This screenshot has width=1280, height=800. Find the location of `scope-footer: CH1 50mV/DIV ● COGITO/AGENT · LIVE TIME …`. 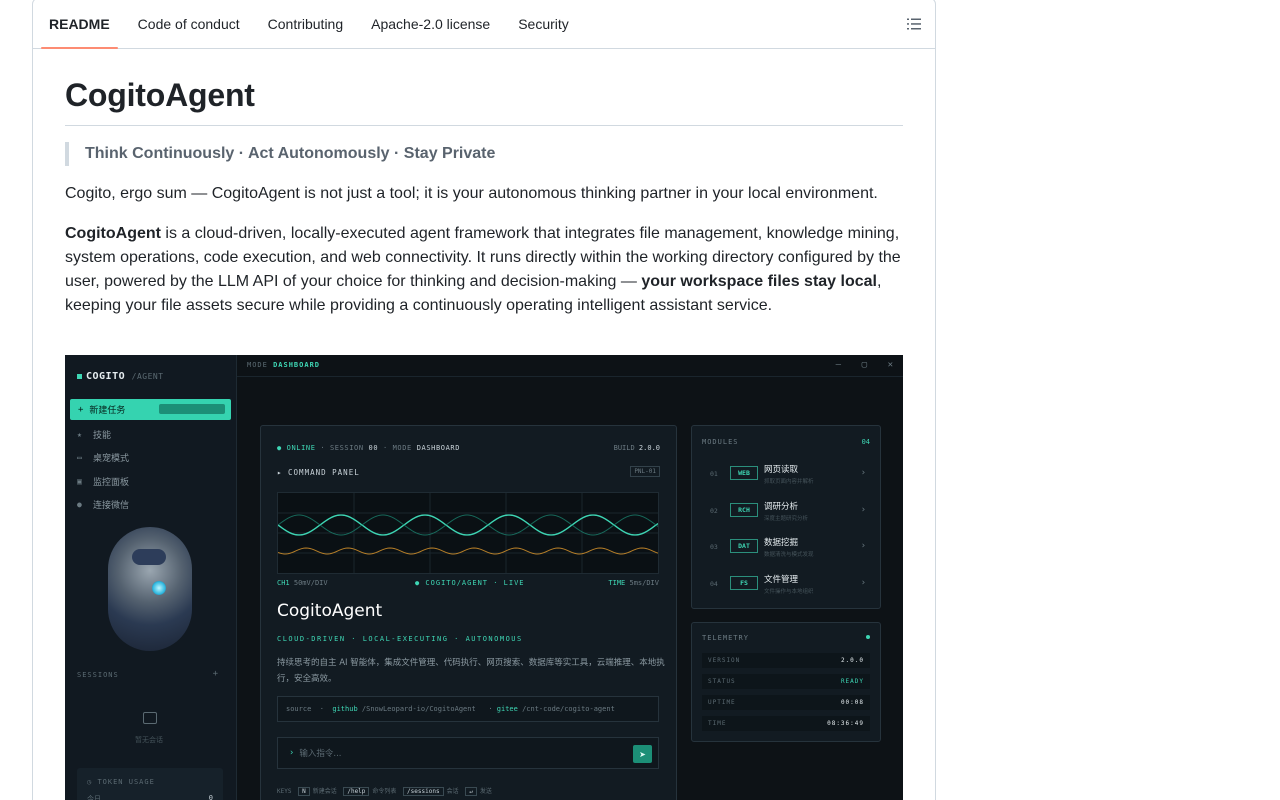

scope-footer: CH1 50mV/DIV ● COGITO/AGENT · LIVE TIME … is located at coordinates (468, 583).